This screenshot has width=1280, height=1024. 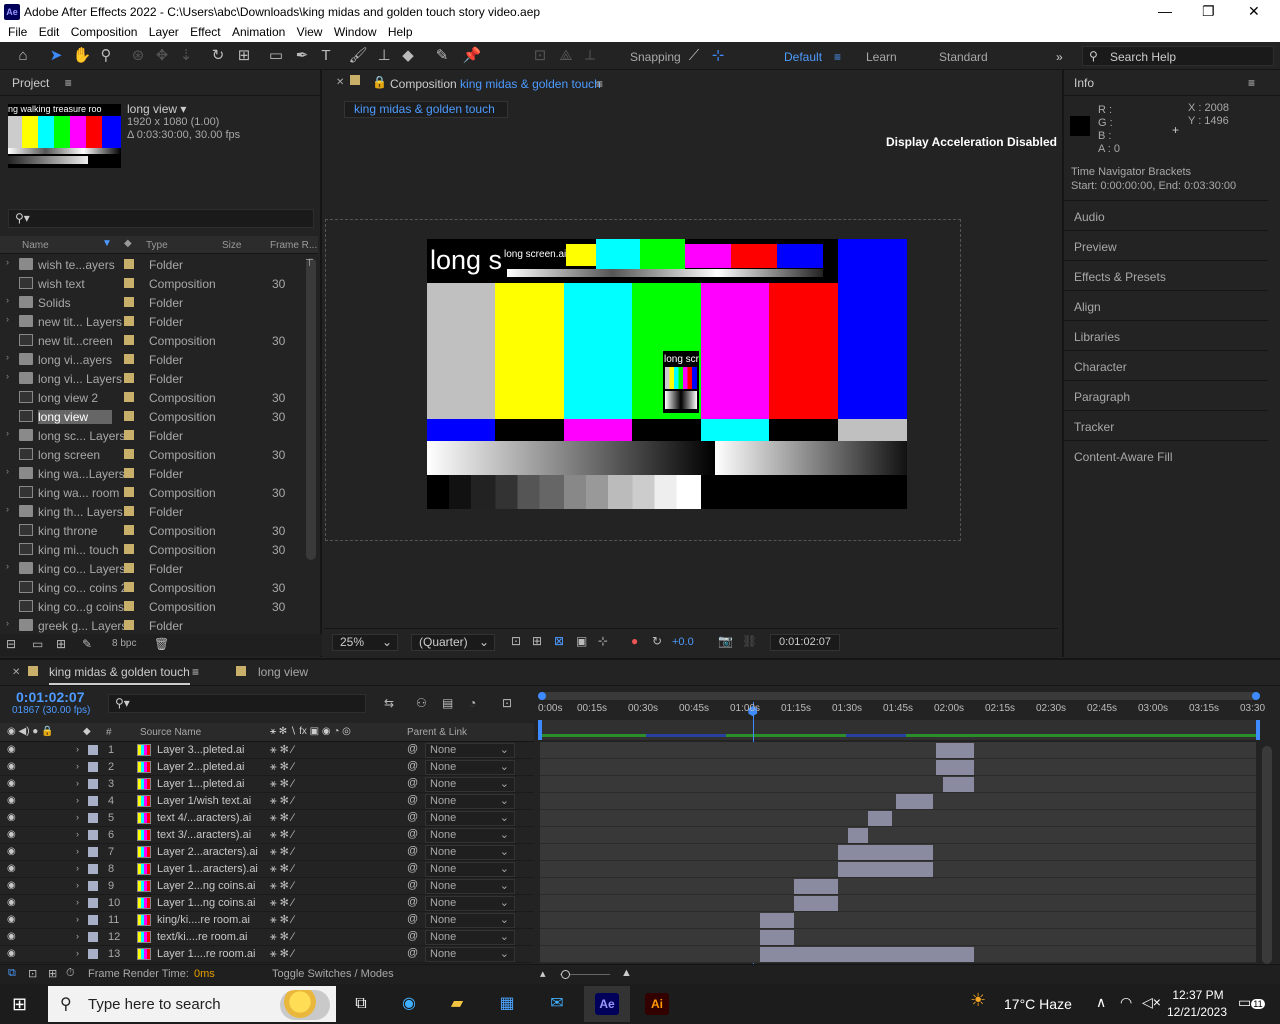 I want to click on label-column-icon: ◆, so click(x=128, y=243).